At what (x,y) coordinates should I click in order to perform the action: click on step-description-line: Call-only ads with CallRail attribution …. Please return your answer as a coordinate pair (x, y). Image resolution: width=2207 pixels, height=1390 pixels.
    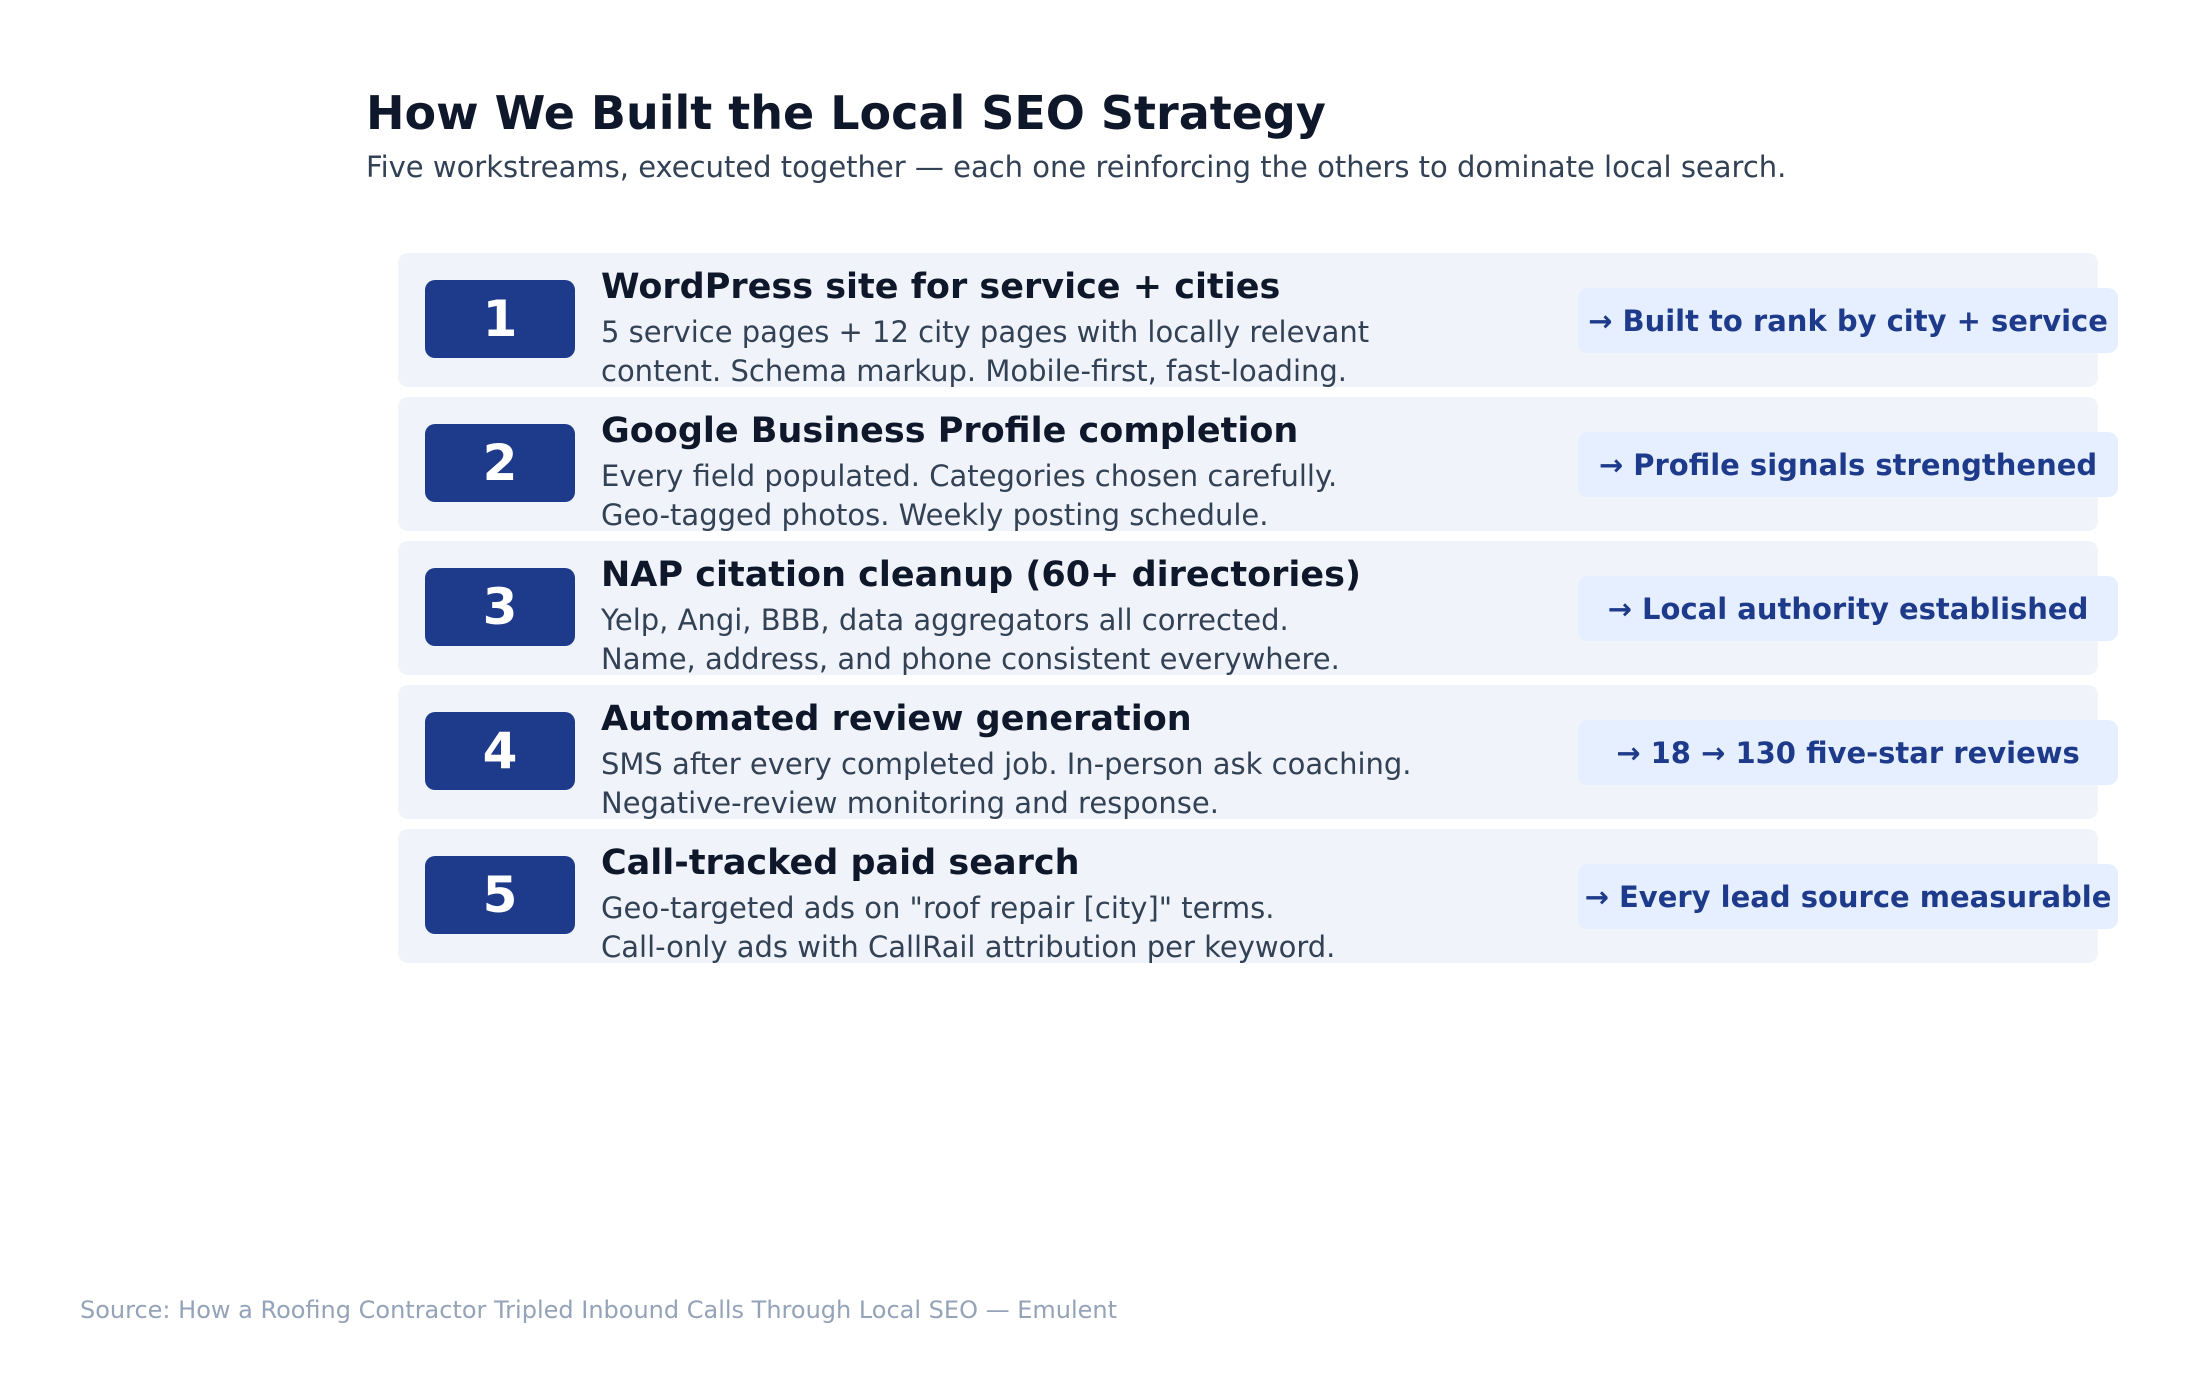
    Looking at the image, I should click on (968, 947).